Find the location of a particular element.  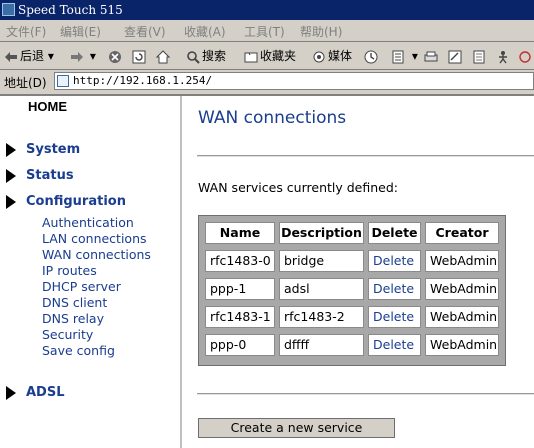

divider-top is located at coordinates (365, 156).